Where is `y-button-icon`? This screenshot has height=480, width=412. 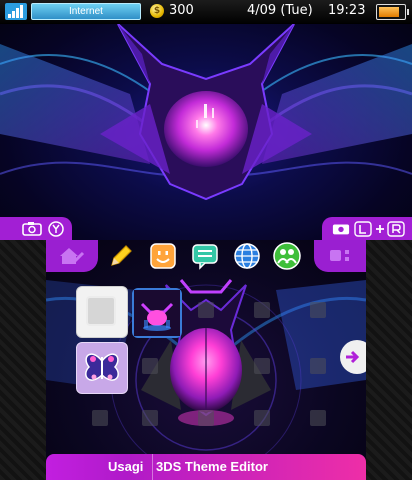 y-button-icon is located at coordinates (56, 229).